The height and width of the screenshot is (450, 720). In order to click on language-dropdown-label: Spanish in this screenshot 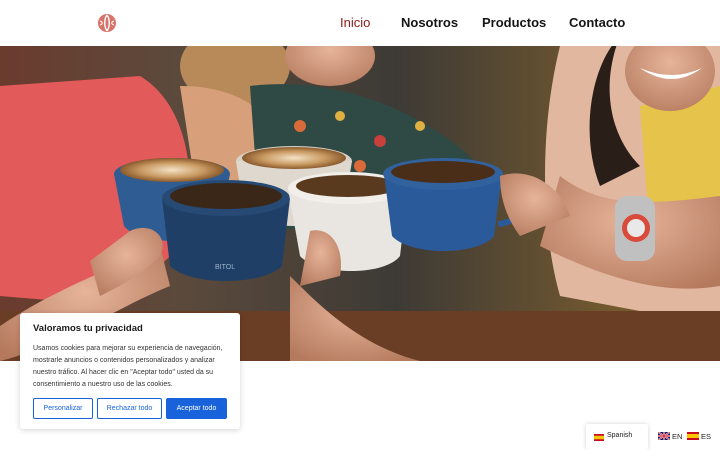, I will do `click(620, 435)`.